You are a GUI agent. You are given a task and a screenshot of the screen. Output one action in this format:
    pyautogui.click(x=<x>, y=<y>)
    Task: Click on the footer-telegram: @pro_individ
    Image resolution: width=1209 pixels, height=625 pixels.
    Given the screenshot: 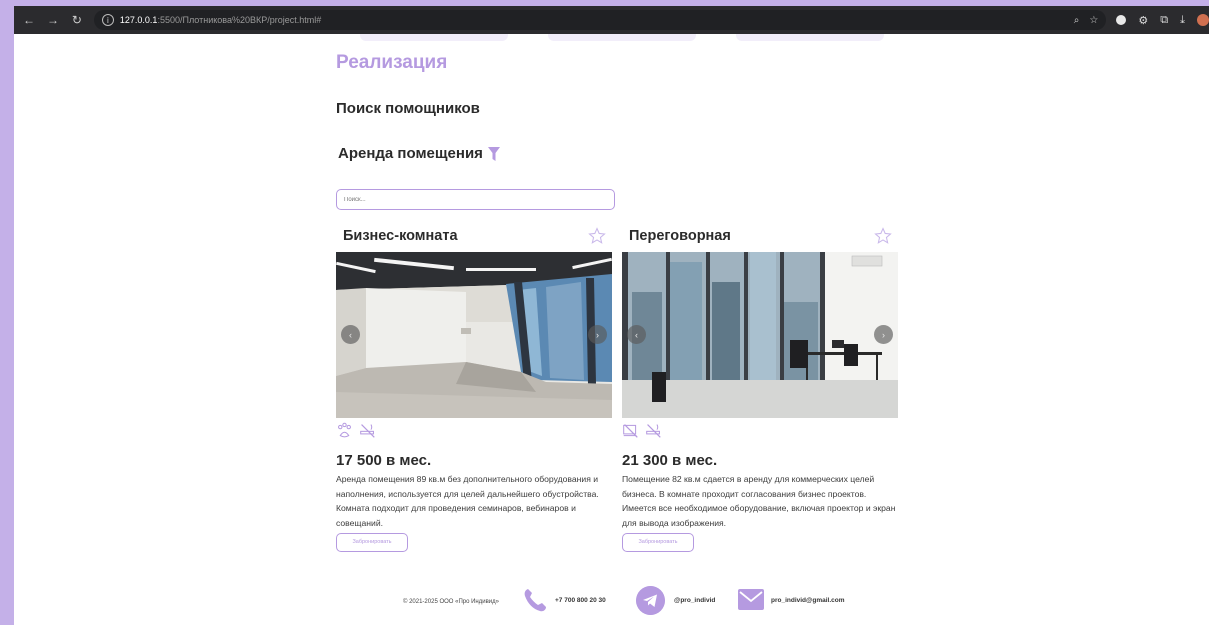 What is the action you would take?
    pyautogui.click(x=694, y=600)
    